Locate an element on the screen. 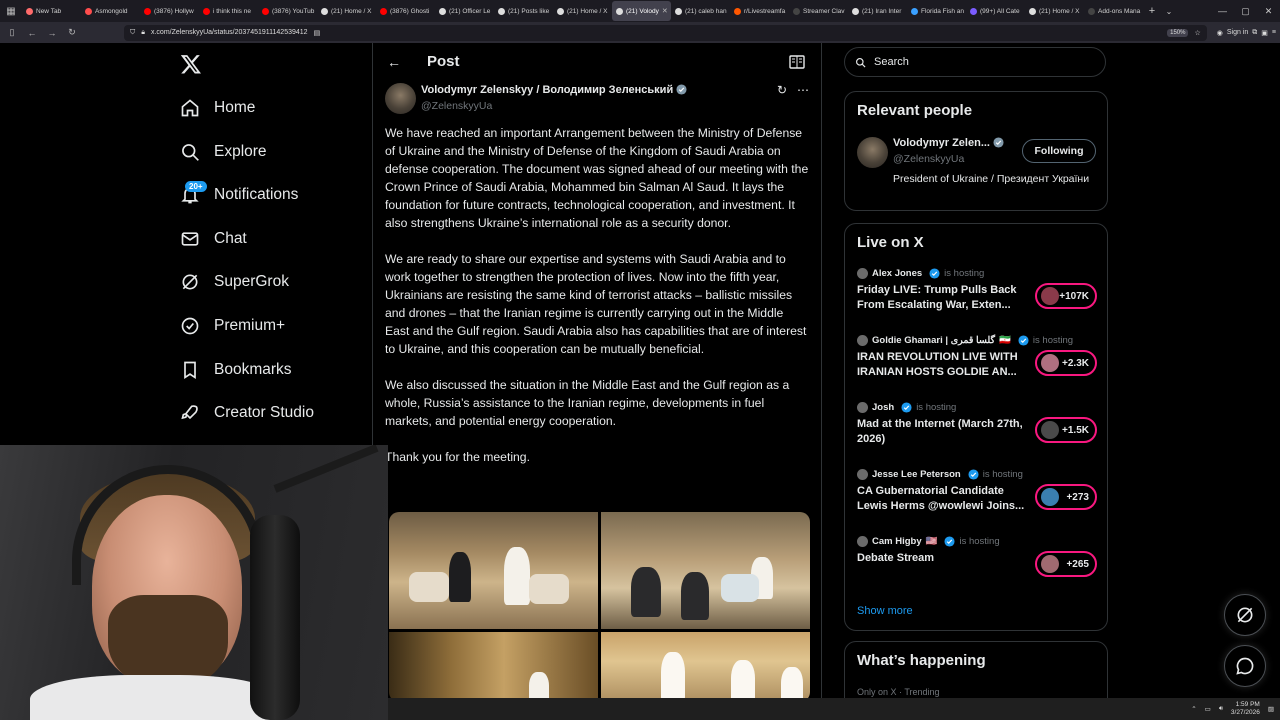  new-tab-button: + is located at coordinates (1152, 11).